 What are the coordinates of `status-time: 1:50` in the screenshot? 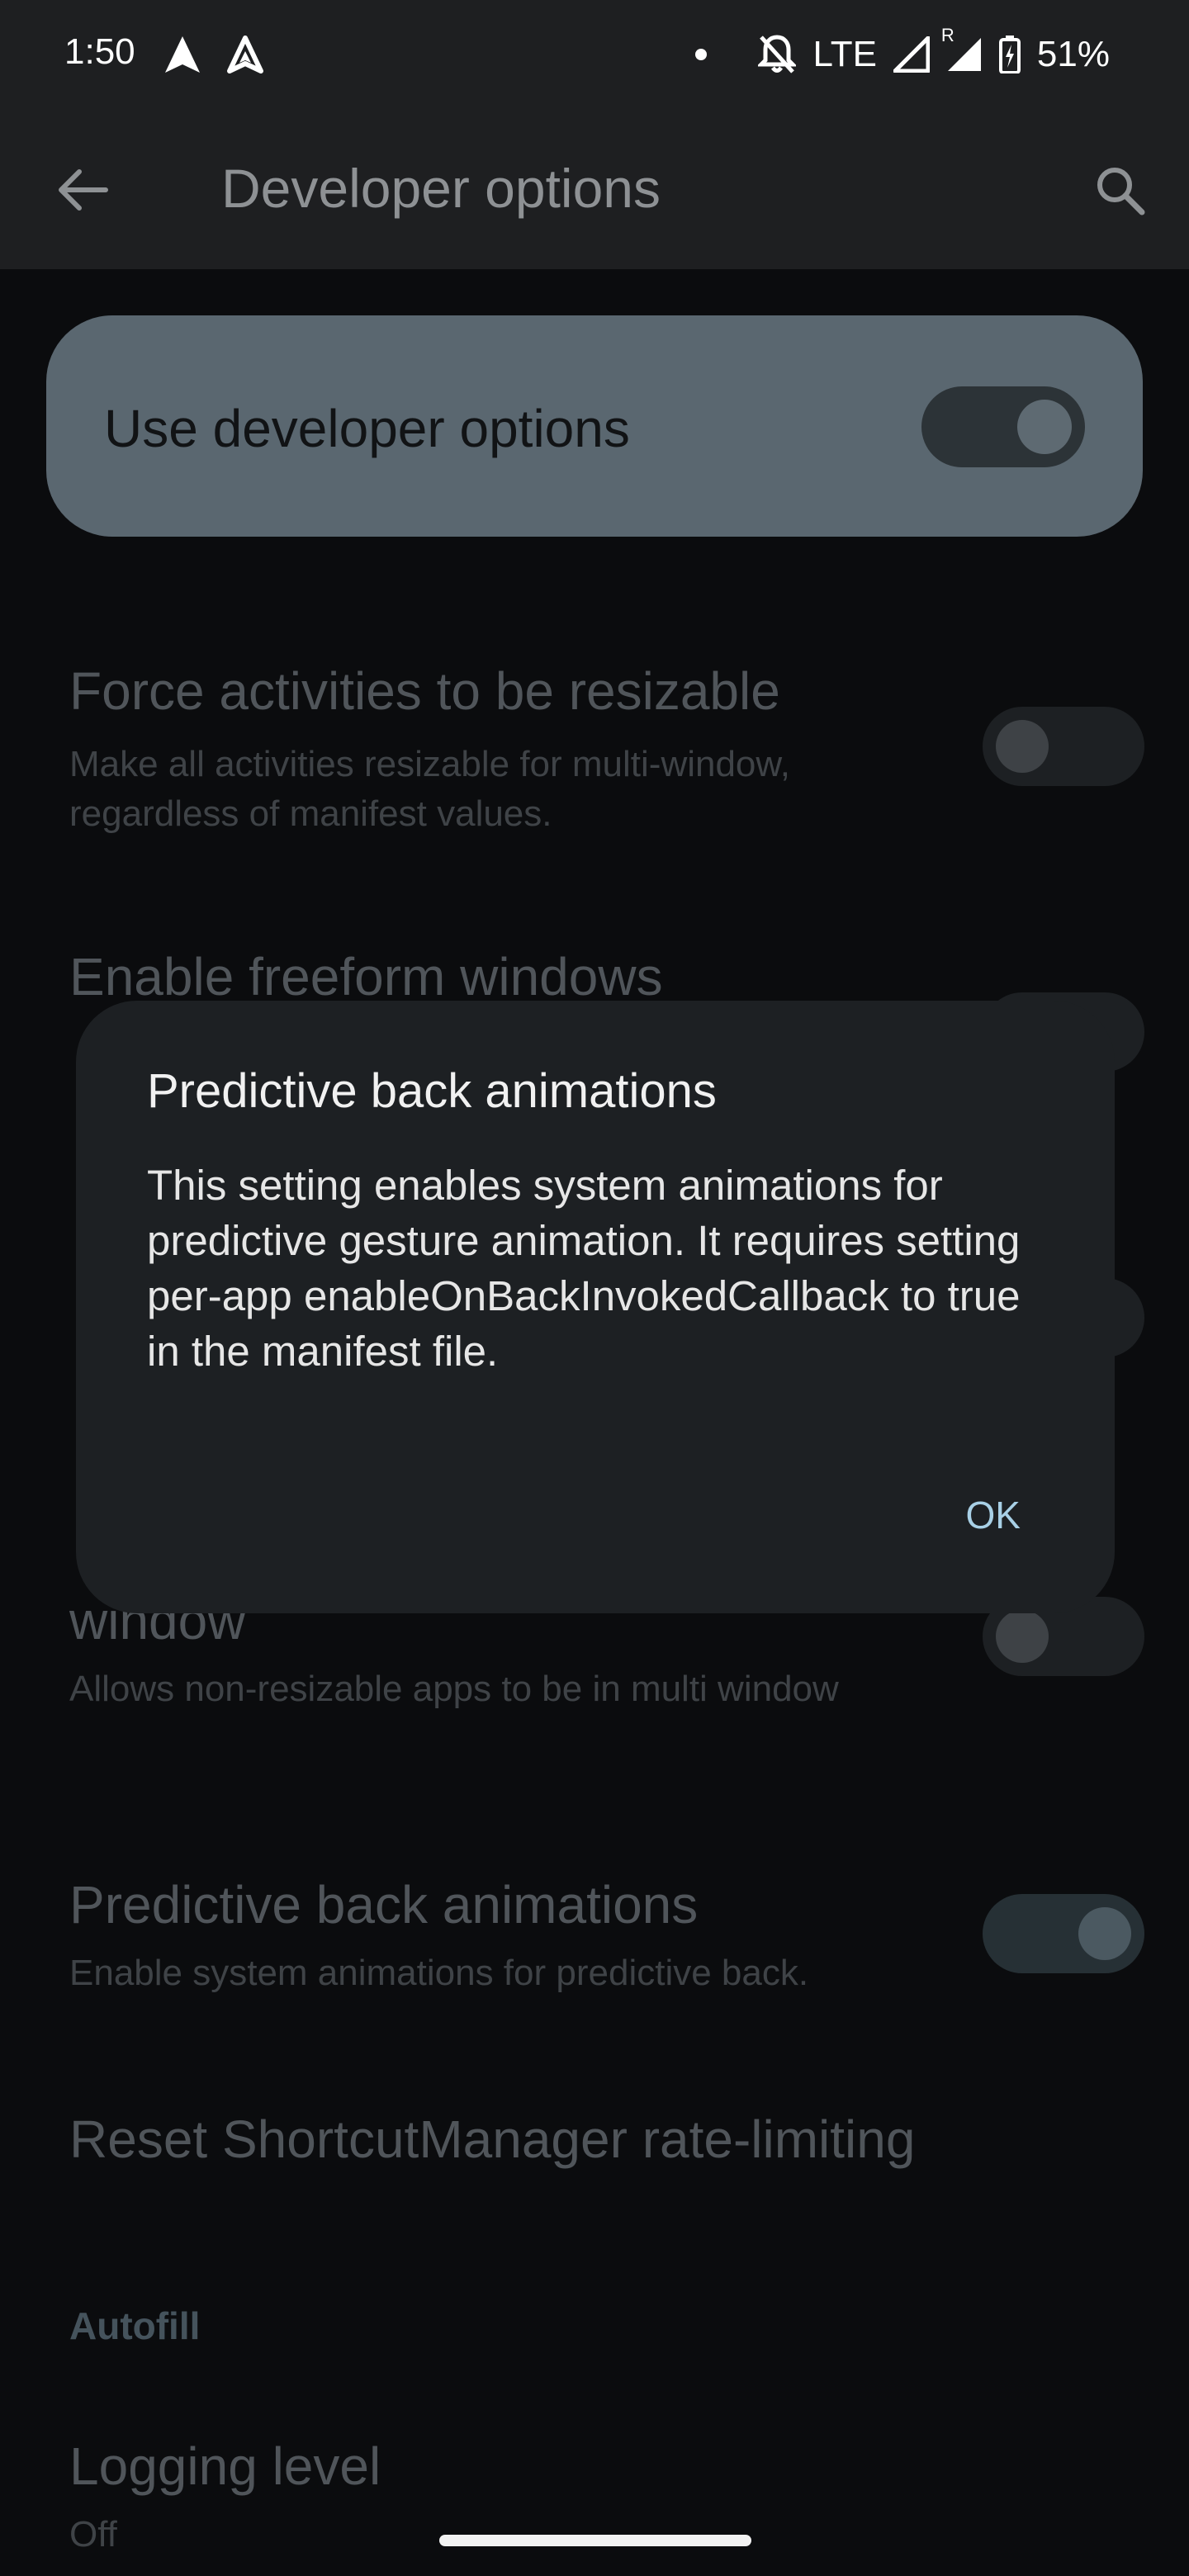 It's located at (99, 51).